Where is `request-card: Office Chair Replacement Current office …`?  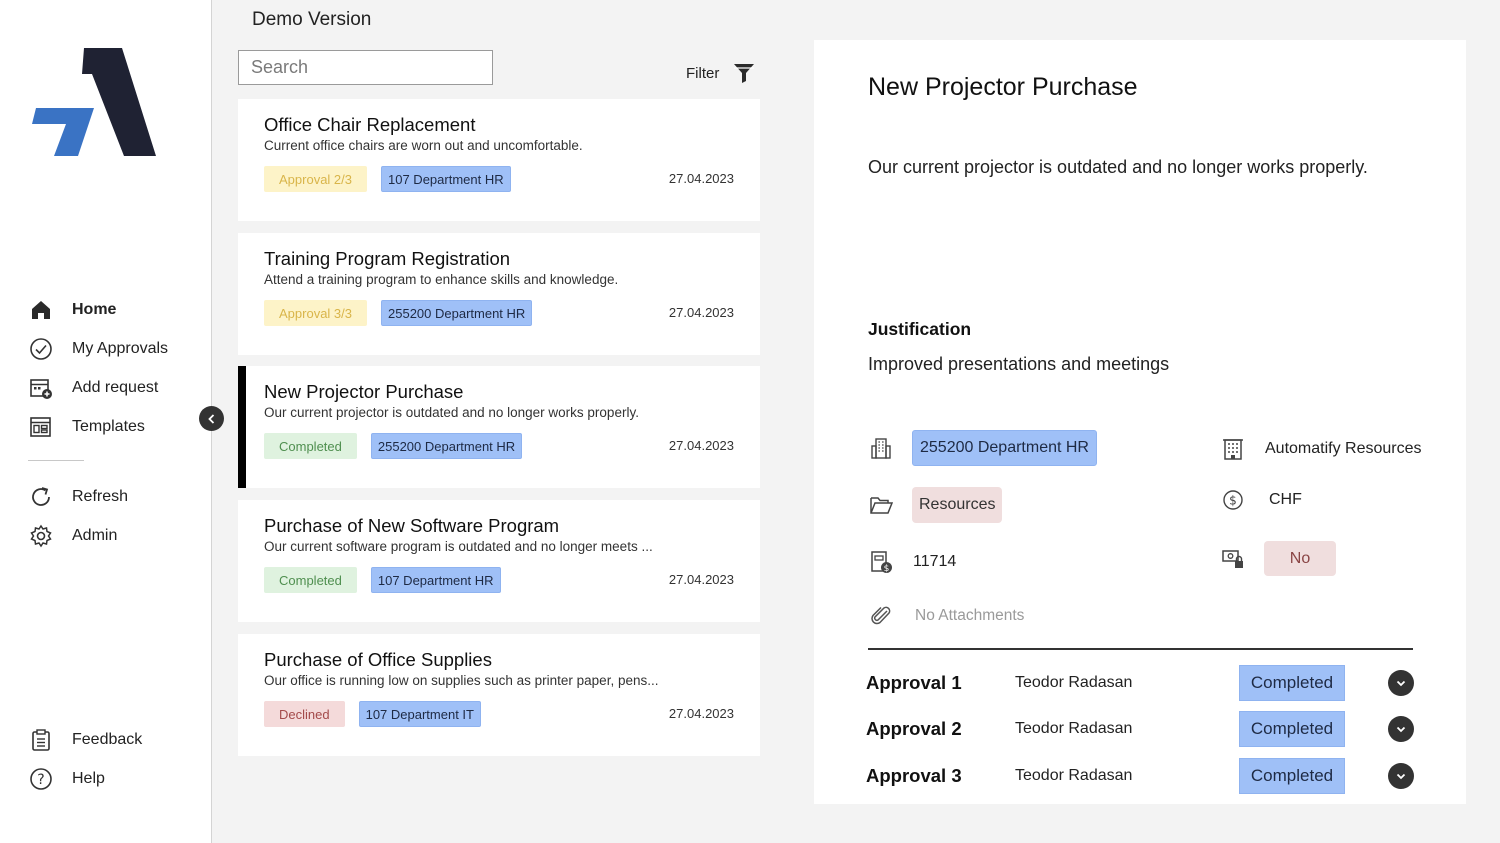
request-card: Office Chair Replacement Current office … is located at coordinates (499, 160).